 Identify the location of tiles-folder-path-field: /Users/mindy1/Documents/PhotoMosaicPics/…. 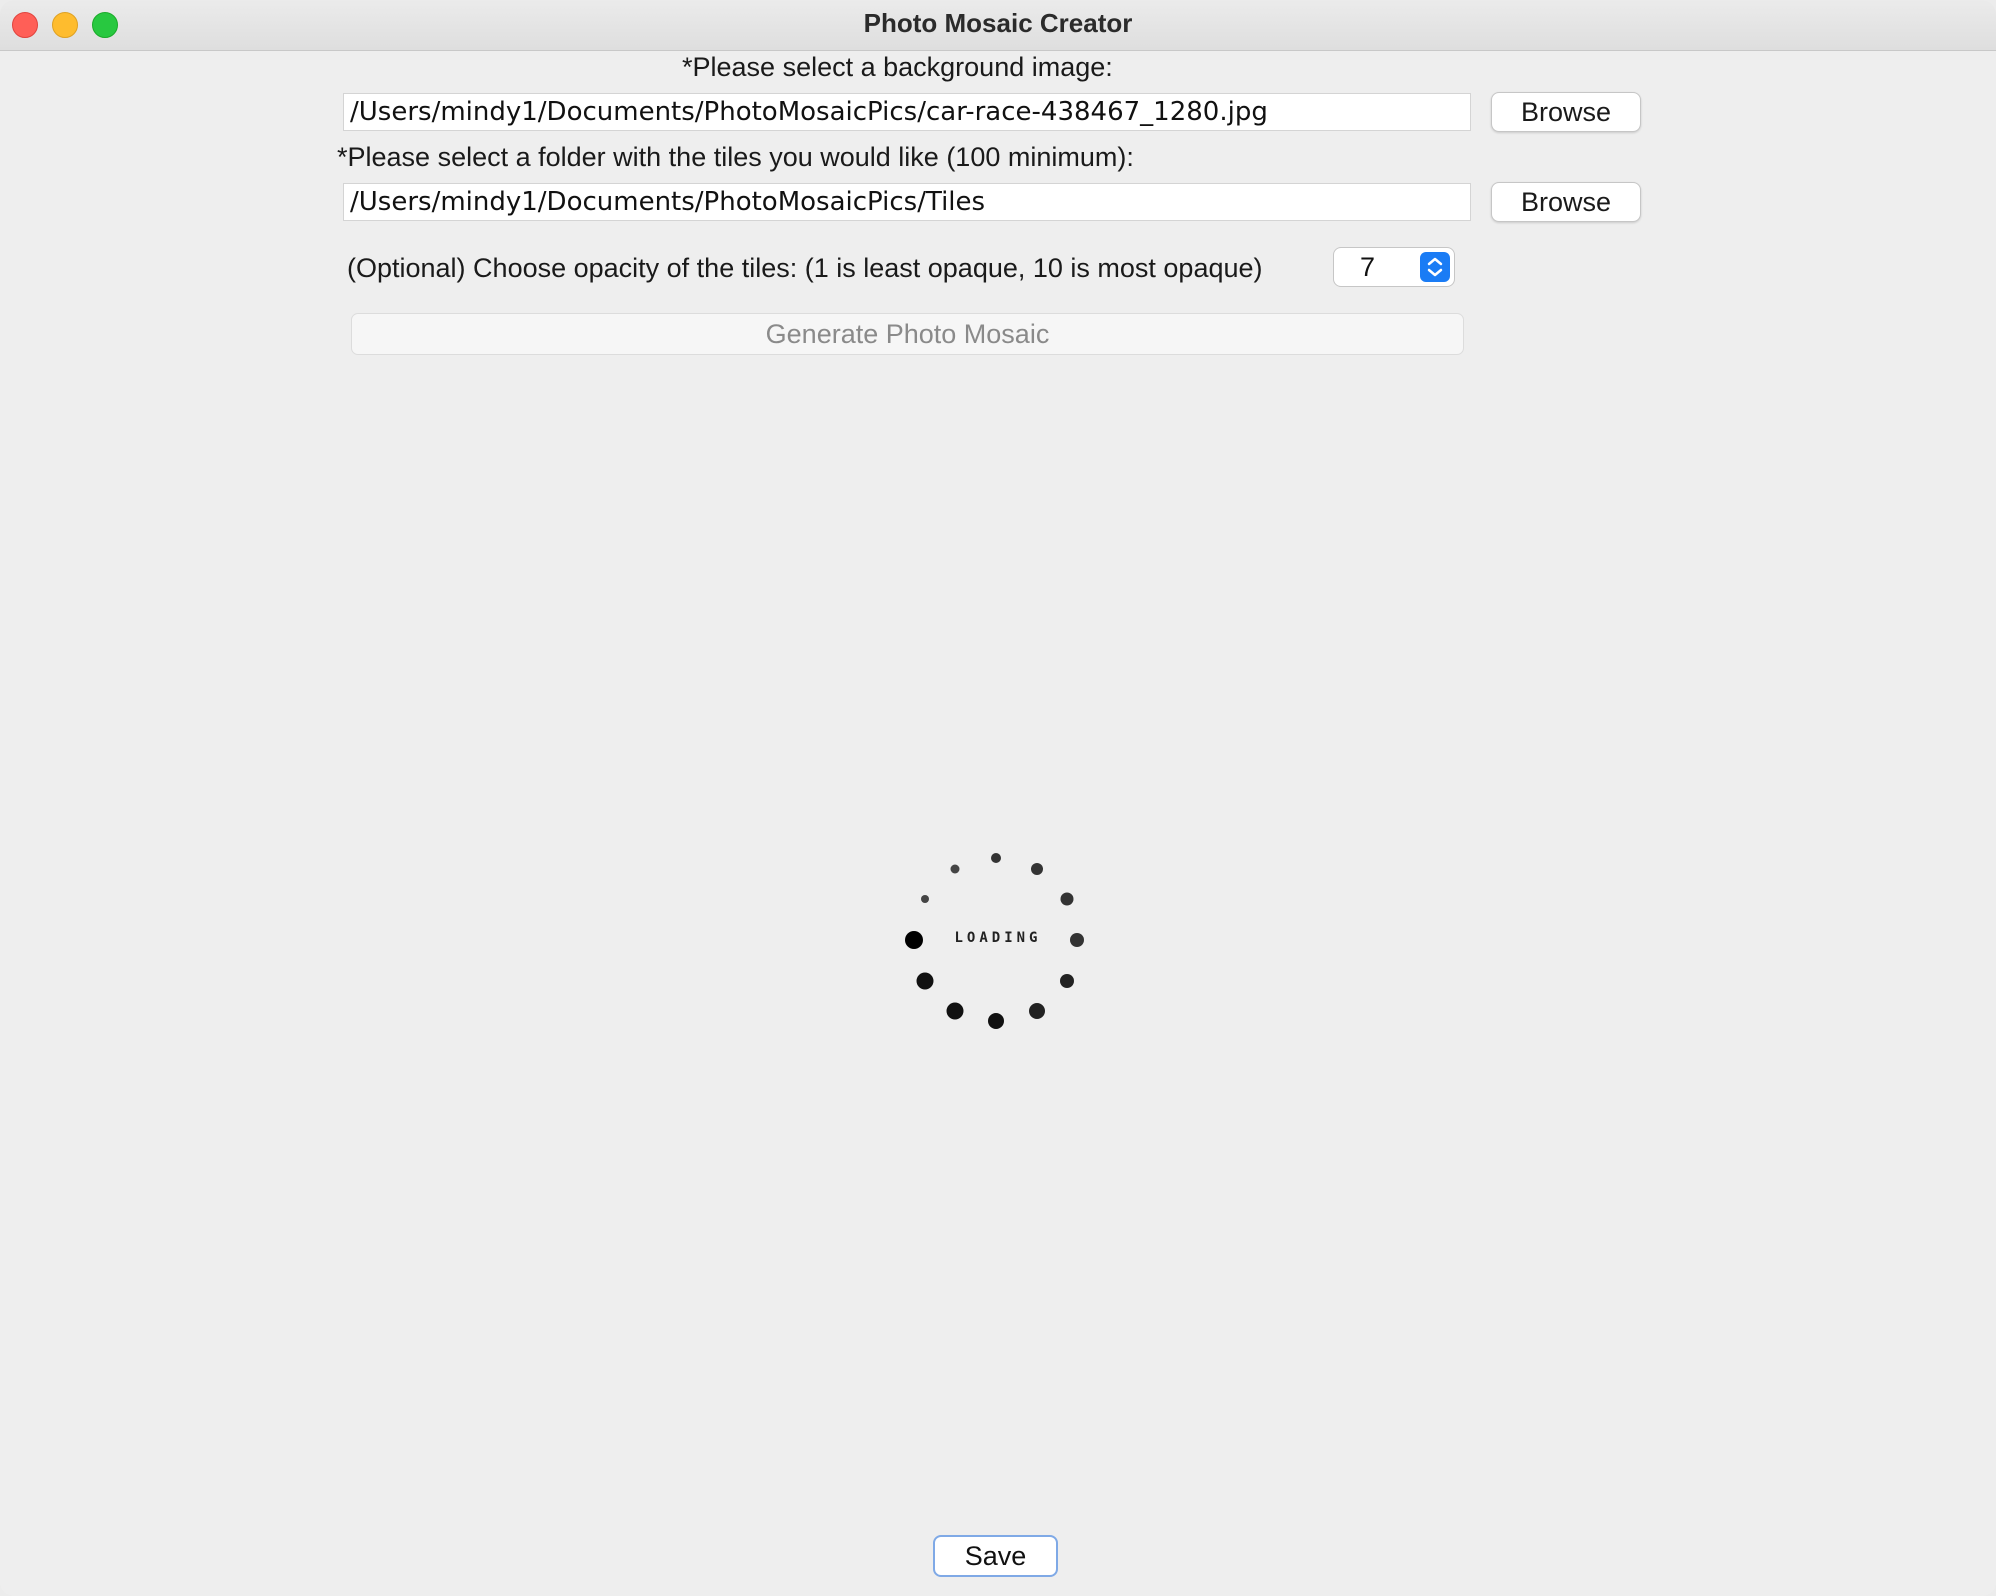
(907, 202).